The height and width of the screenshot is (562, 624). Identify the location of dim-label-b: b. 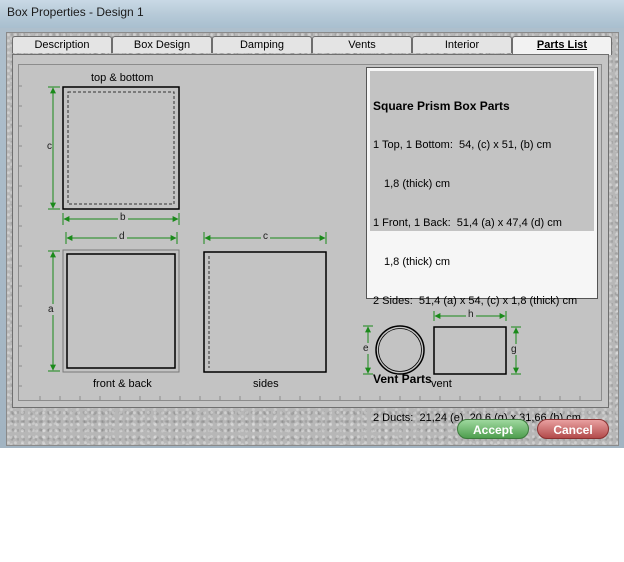
(123, 217).